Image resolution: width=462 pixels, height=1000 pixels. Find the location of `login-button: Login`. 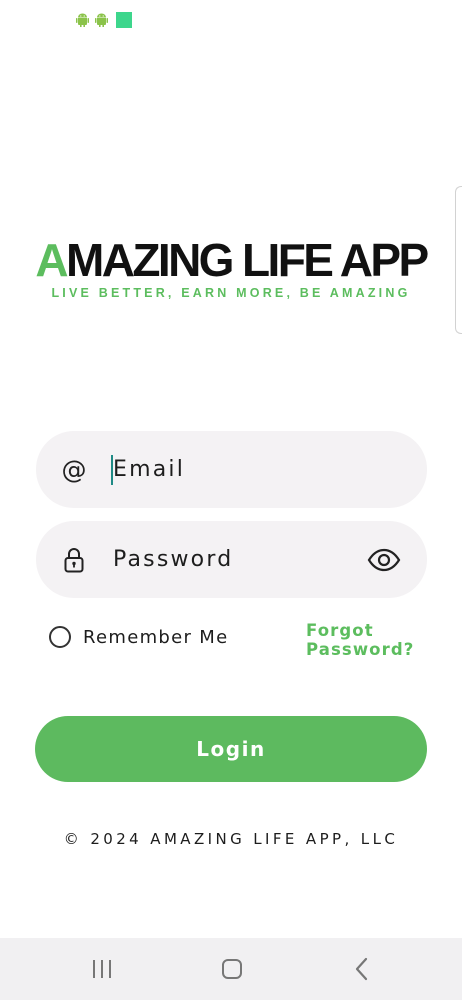

login-button: Login is located at coordinates (231, 749).